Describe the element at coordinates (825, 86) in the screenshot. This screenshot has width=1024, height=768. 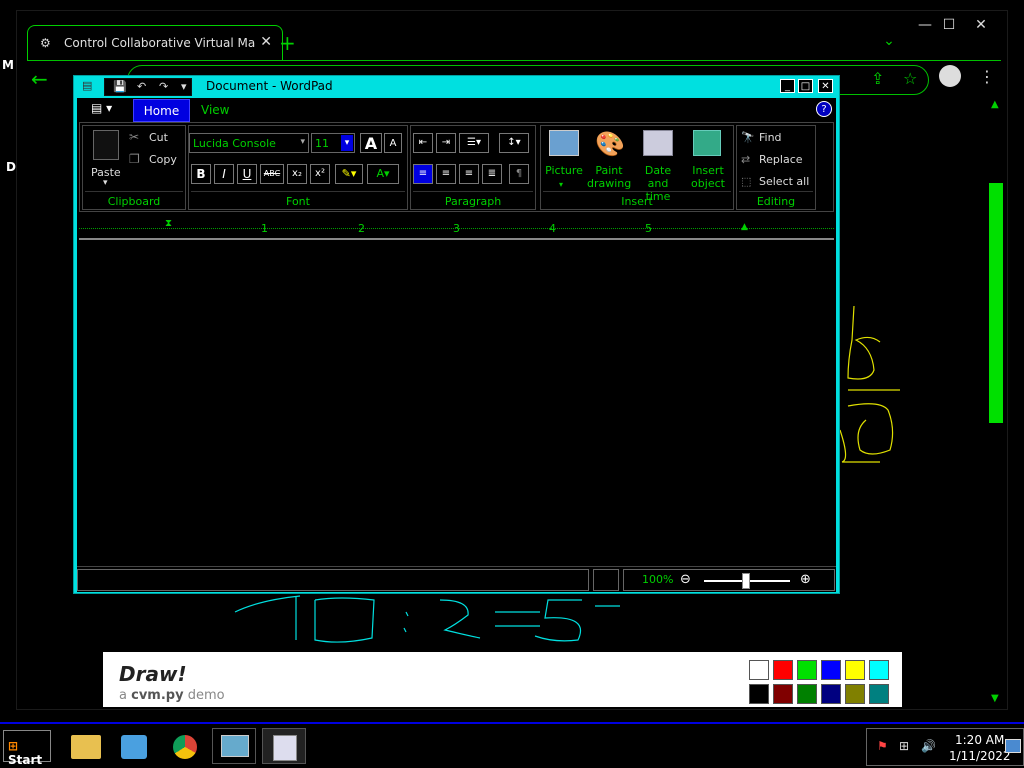
I see `wp-close-icon: ✕` at that location.